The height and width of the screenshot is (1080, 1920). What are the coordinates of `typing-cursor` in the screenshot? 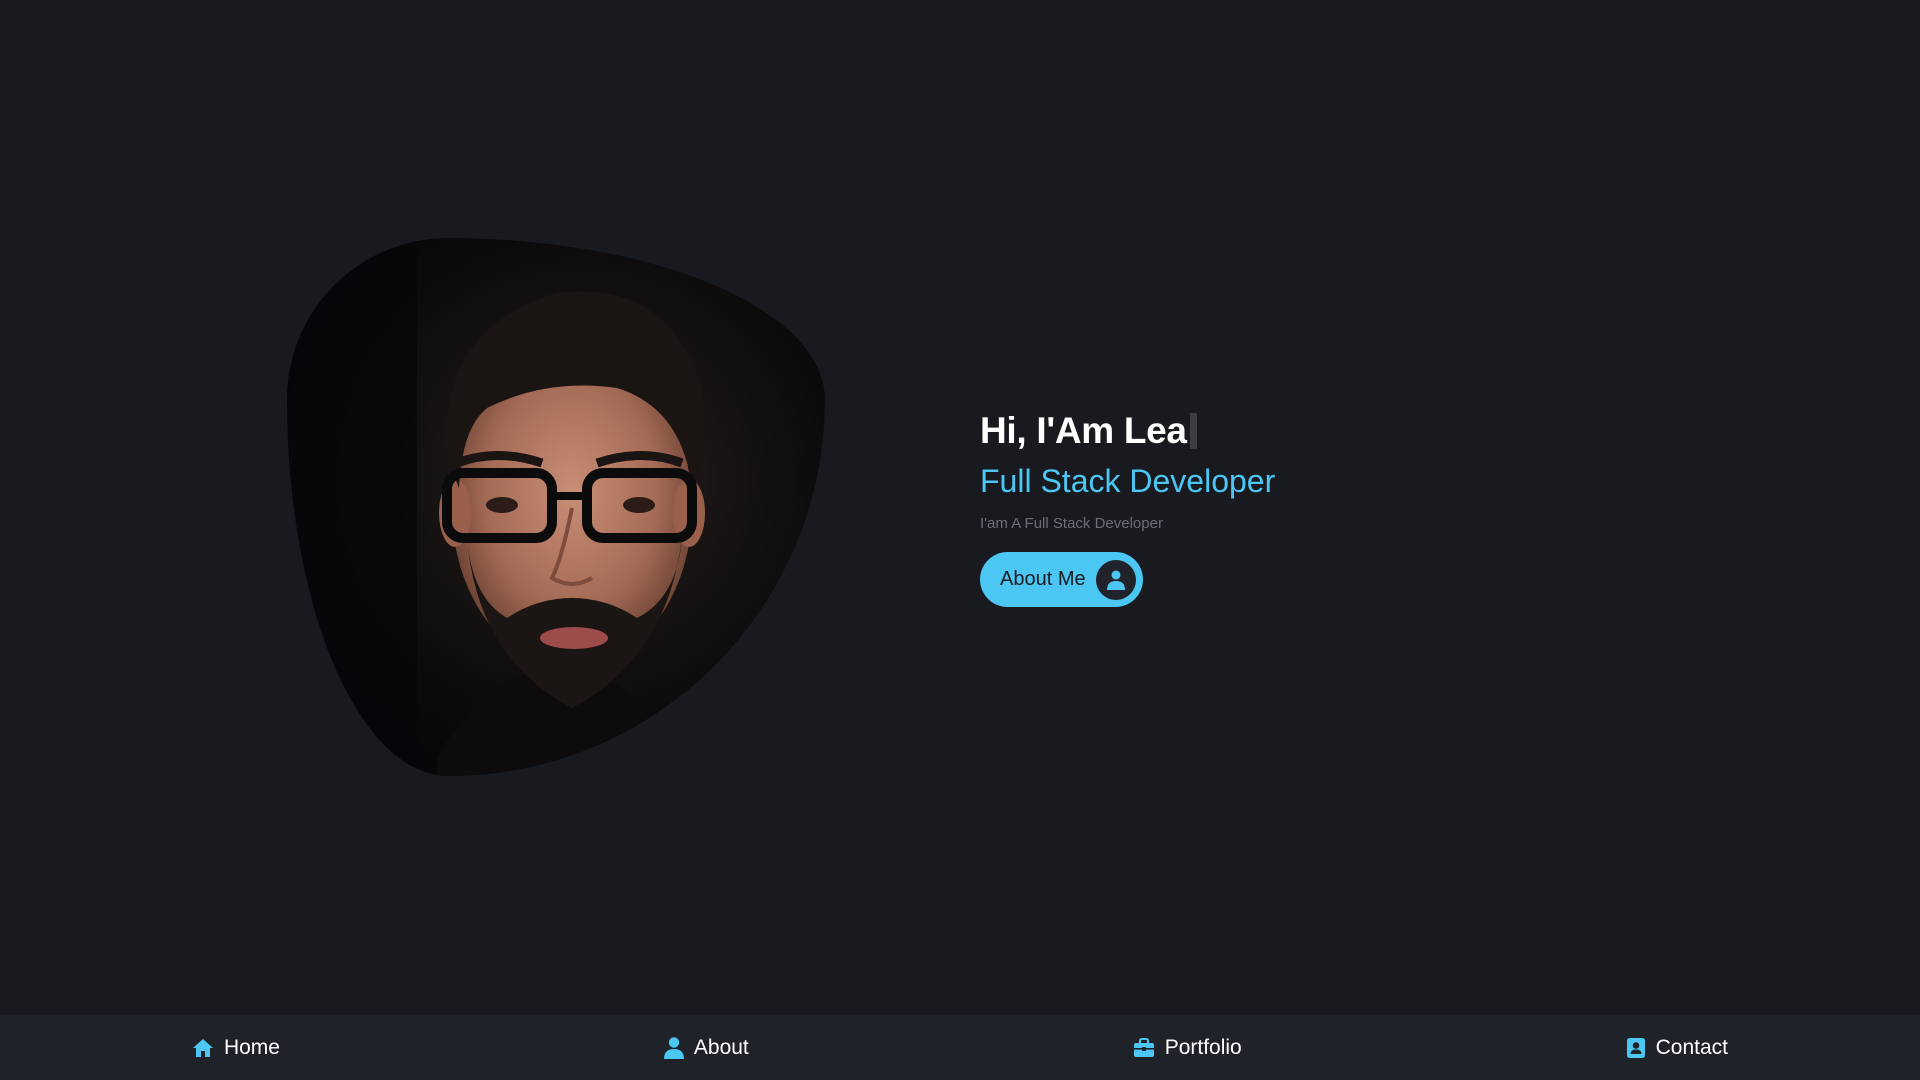 It's located at (1193, 431).